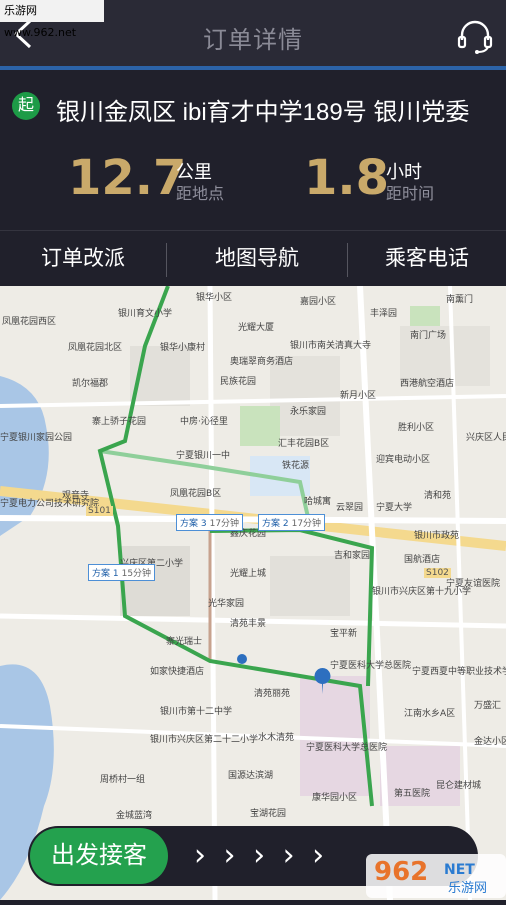  I want to click on map-label: 光耀大厦, so click(256, 328).